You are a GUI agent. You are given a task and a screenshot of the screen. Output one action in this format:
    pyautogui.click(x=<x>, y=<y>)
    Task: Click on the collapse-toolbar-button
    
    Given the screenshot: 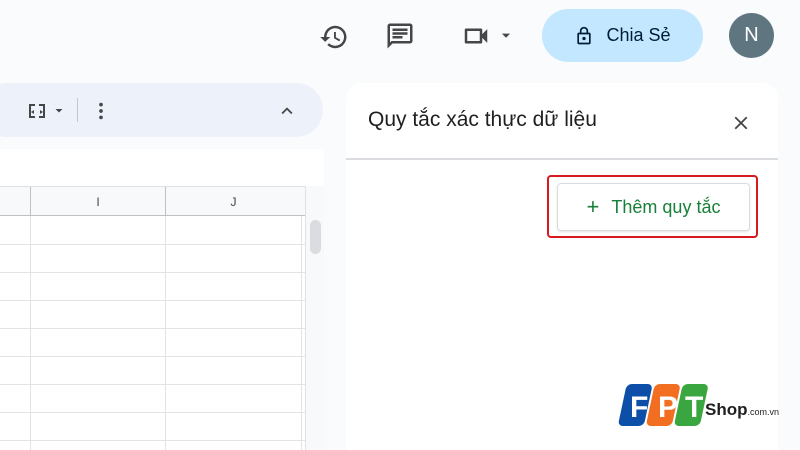 What is the action you would take?
    pyautogui.click(x=287, y=111)
    